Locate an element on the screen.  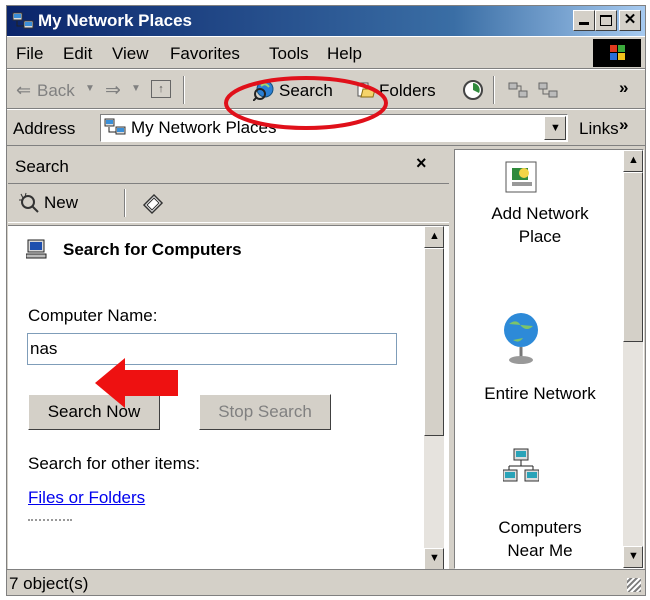
status-text: 7 object(s) is located at coordinates (49, 583).